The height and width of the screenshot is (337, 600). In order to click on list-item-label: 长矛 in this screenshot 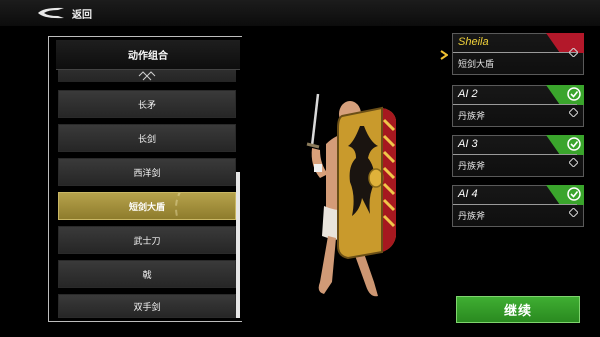, I will do `click(146, 105)`.